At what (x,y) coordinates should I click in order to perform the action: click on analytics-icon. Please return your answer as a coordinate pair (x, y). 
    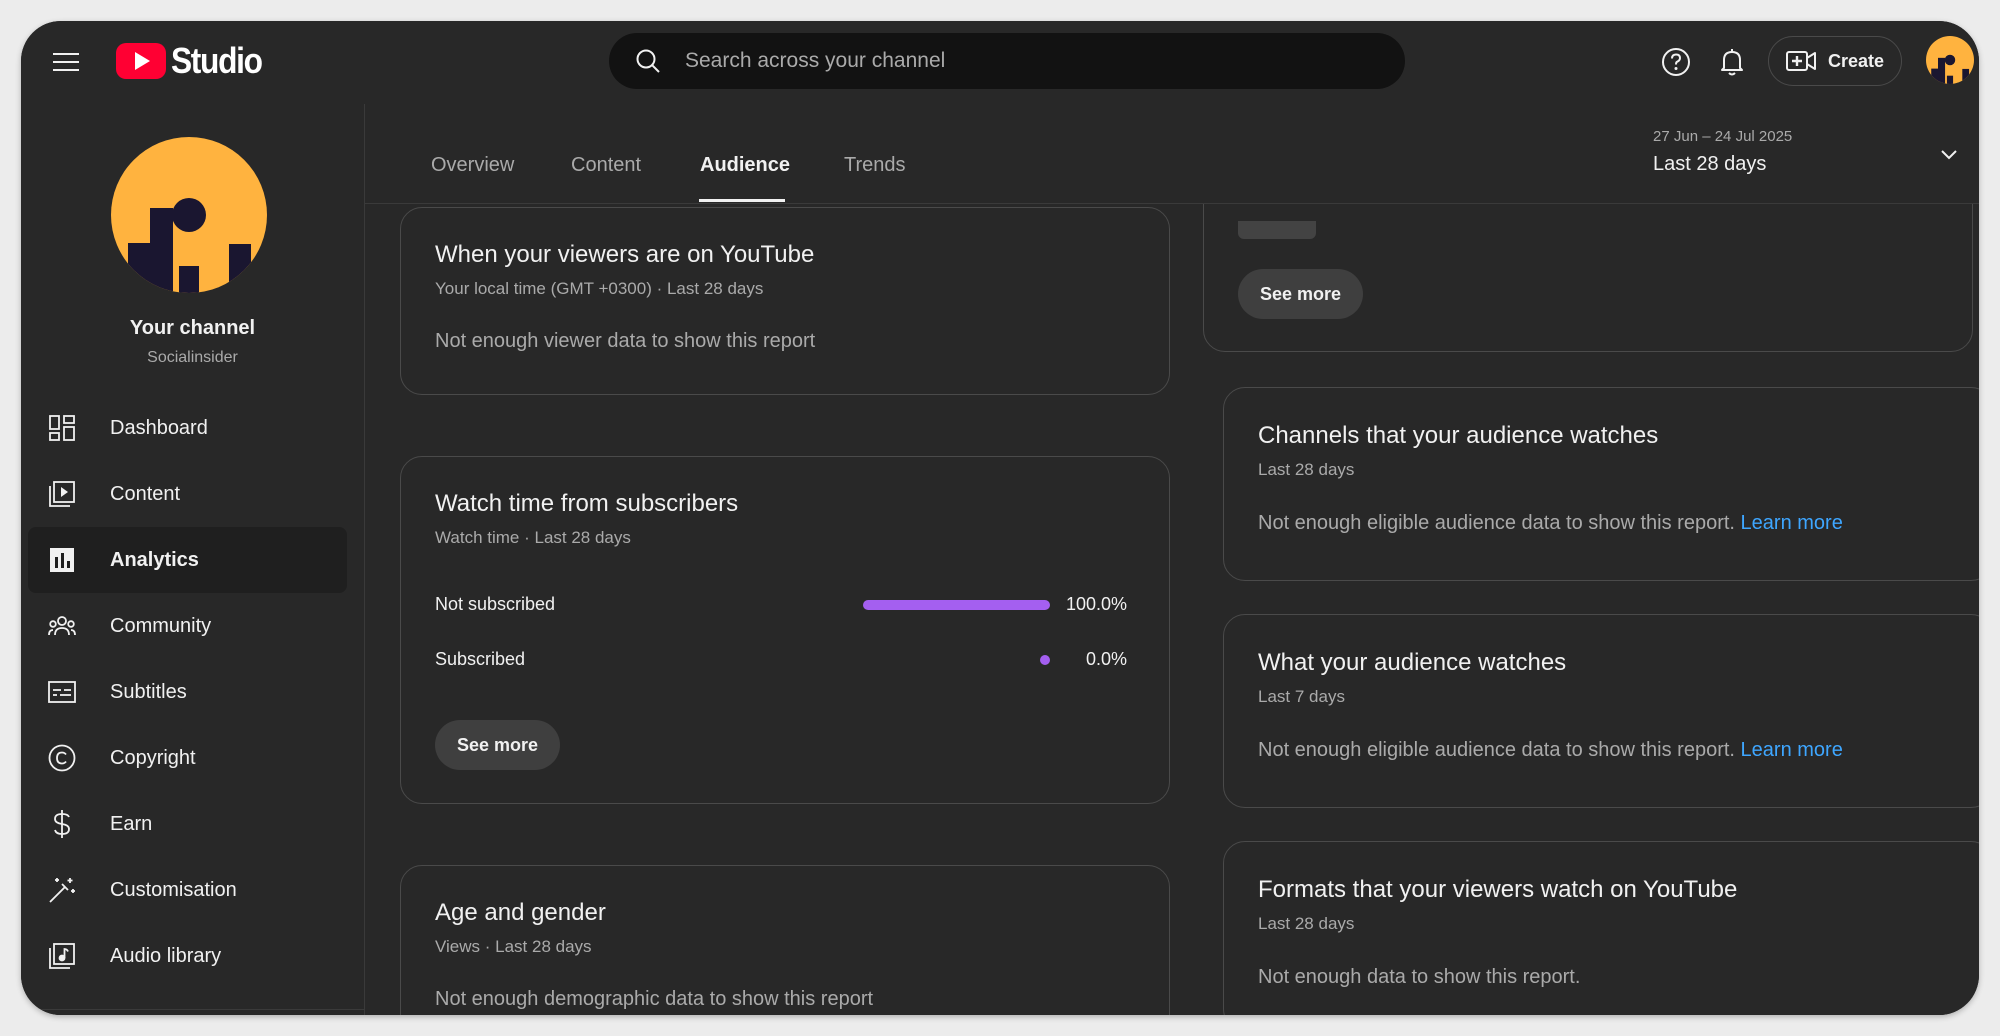
    Looking at the image, I should click on (62, 560).